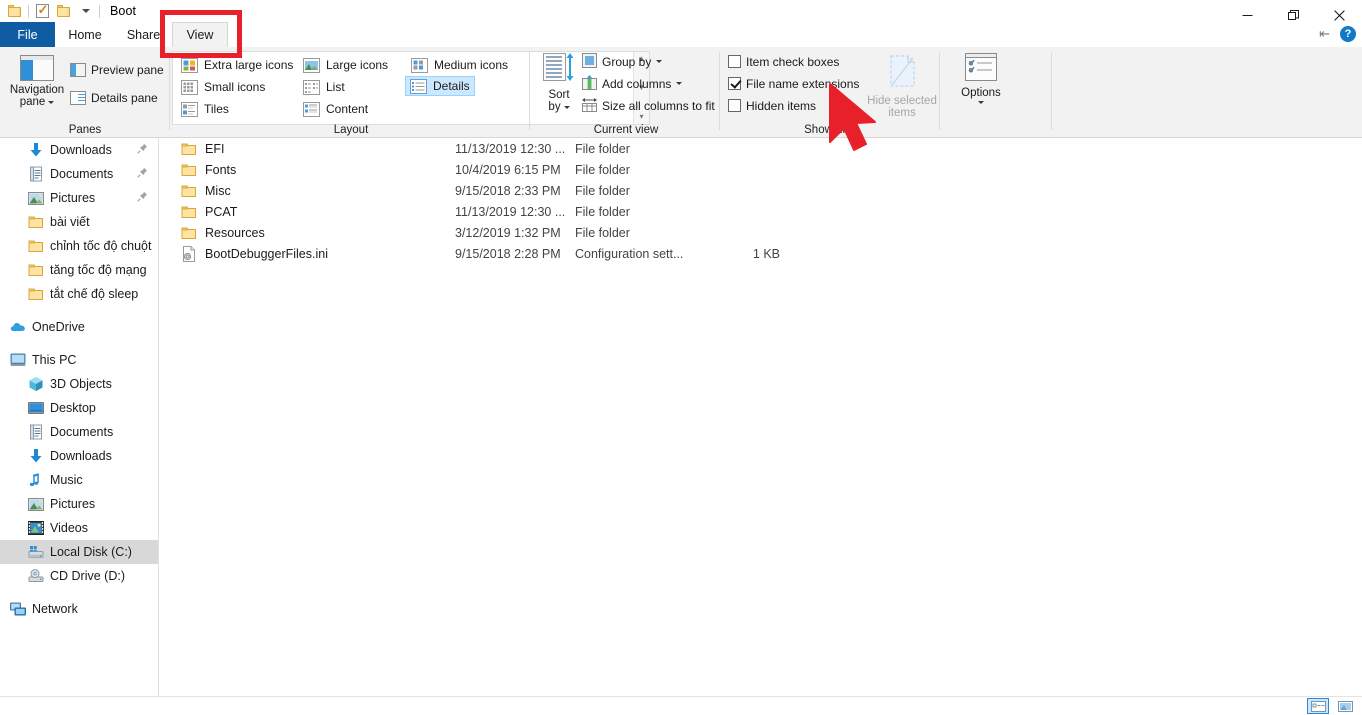 The height and width of the screenshot is (715, 1362). Describe the element at coordinates (79, 609) in the screenshot. I see `sidebar-item-network: Network` at that location.